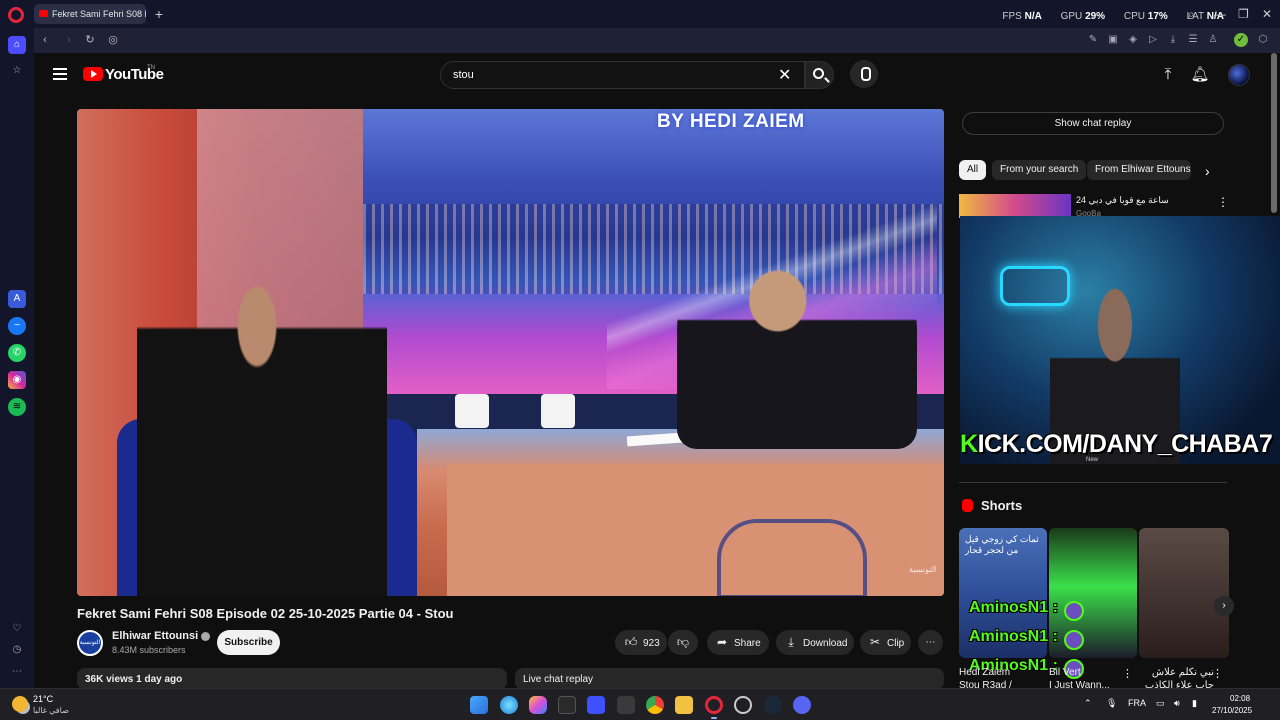 The height and width of the screenshot is (720, 1280). Describe the element at coordinates (784, 75) in the screenshot. I see `clear-search-icon: ✕` at that location.